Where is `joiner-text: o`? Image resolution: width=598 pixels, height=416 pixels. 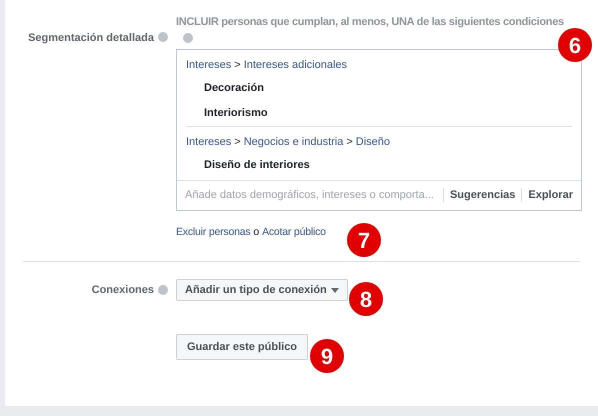
joiner-text: o is located at coordinates (256, 232).